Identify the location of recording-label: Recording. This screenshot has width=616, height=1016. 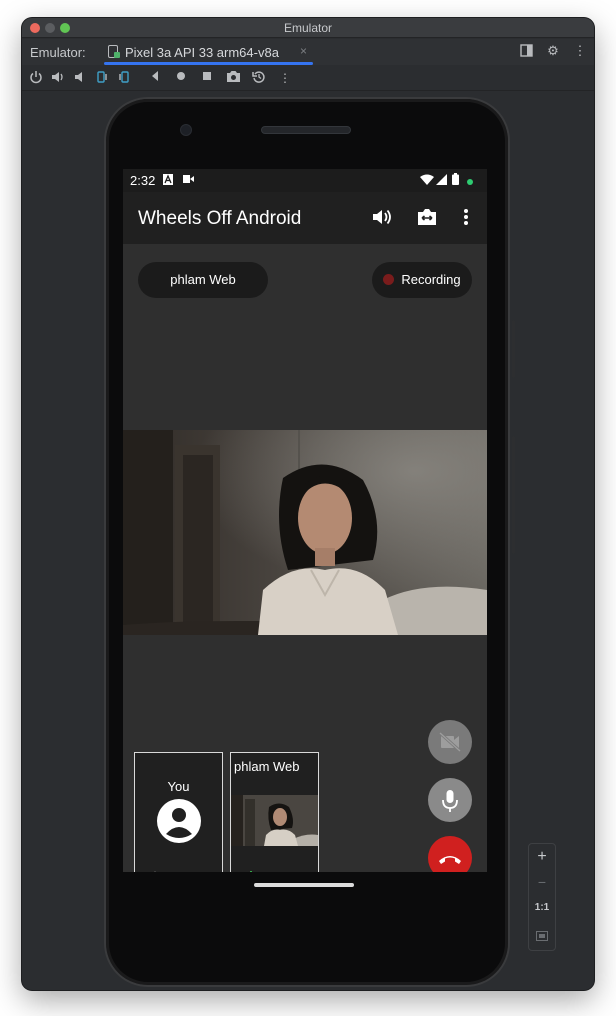
(431, 279).